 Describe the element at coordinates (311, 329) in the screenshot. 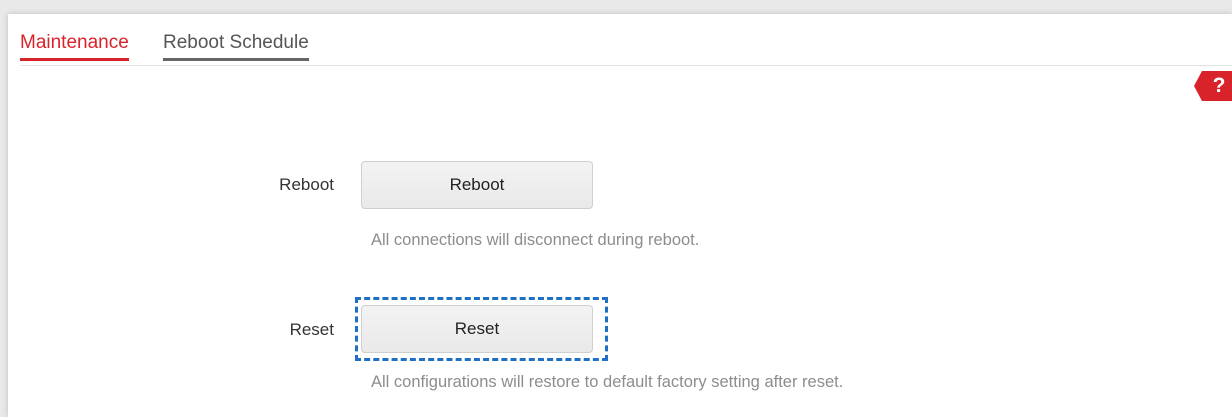

I see `reset-label: Reset` at that location.